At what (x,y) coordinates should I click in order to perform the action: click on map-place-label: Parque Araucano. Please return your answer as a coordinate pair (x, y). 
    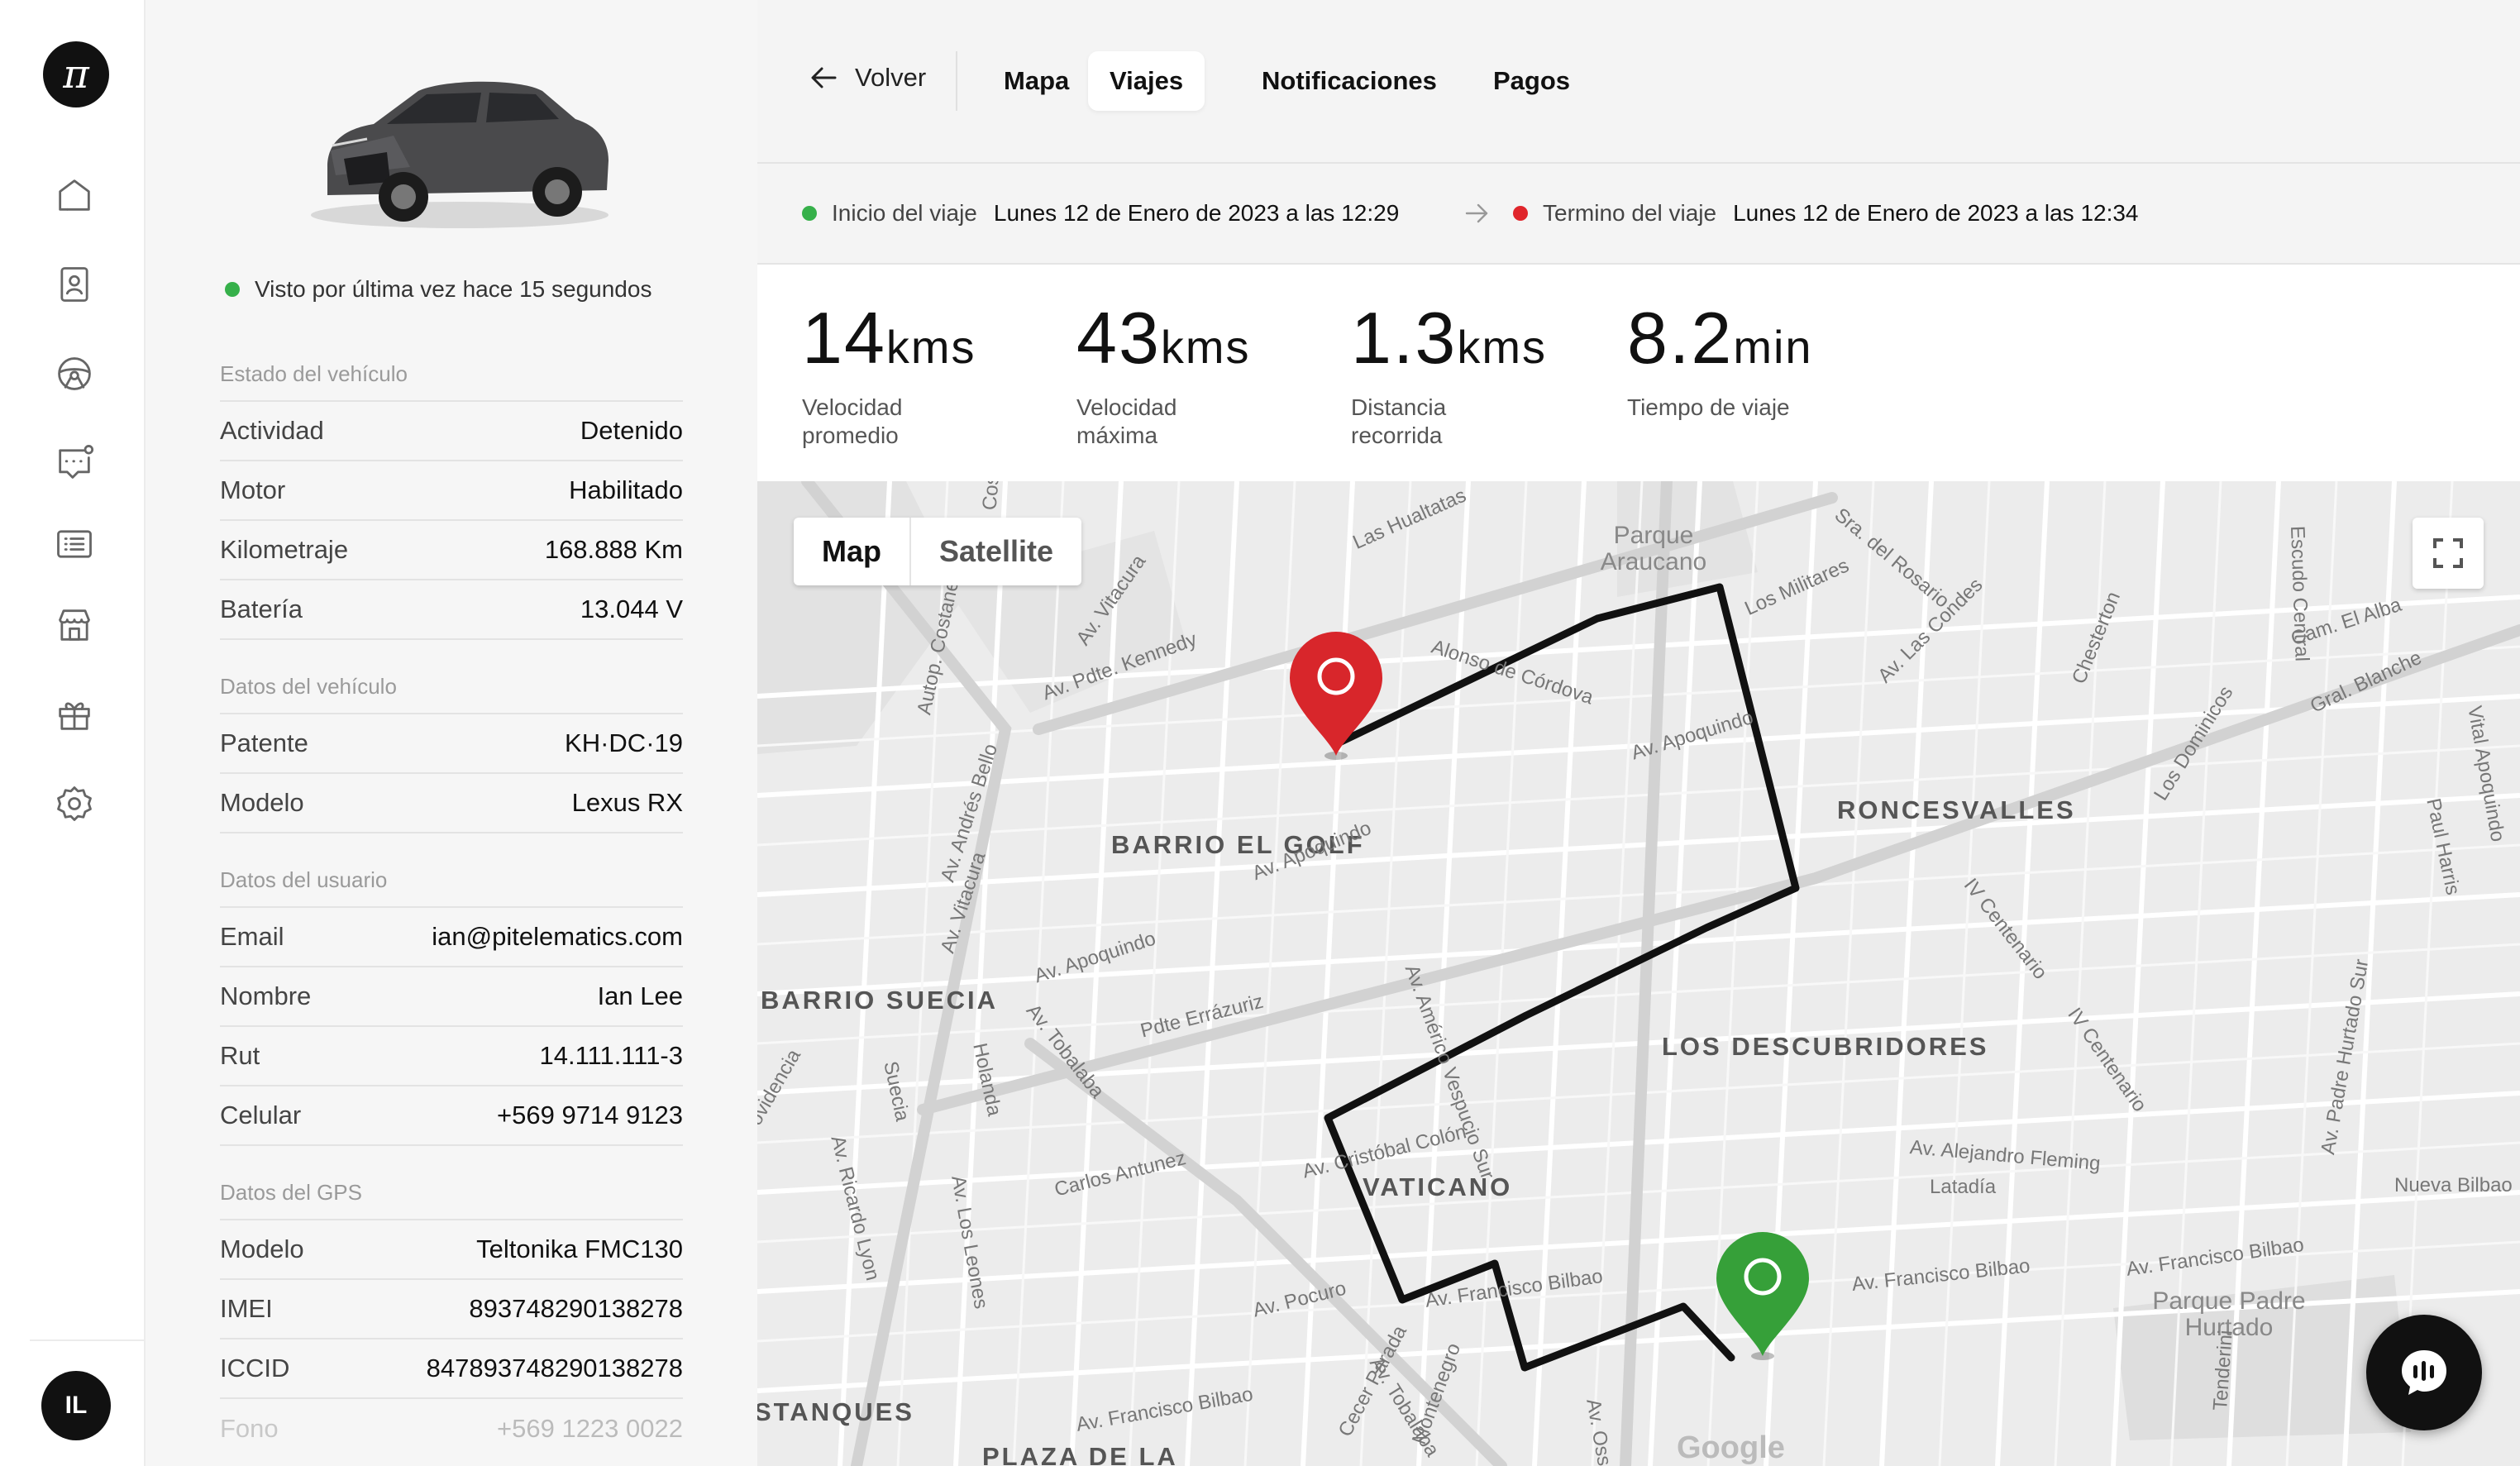
    Looking at the image, I should click on (1653, 548).